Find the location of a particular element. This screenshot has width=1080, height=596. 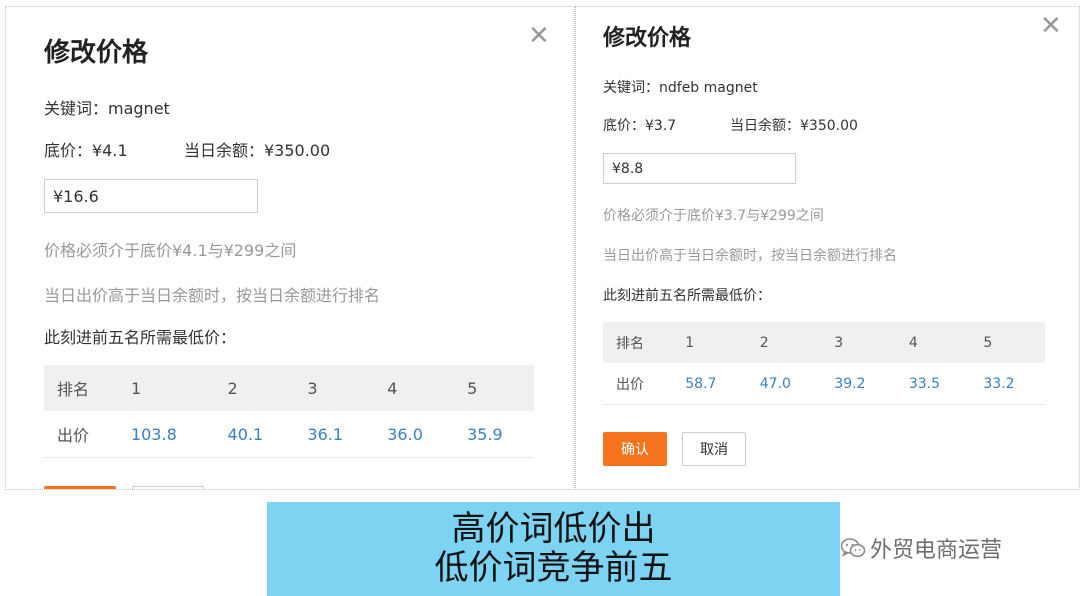

floor-price-label: 底价：¥3.7 is located at coordinates (640, 126).